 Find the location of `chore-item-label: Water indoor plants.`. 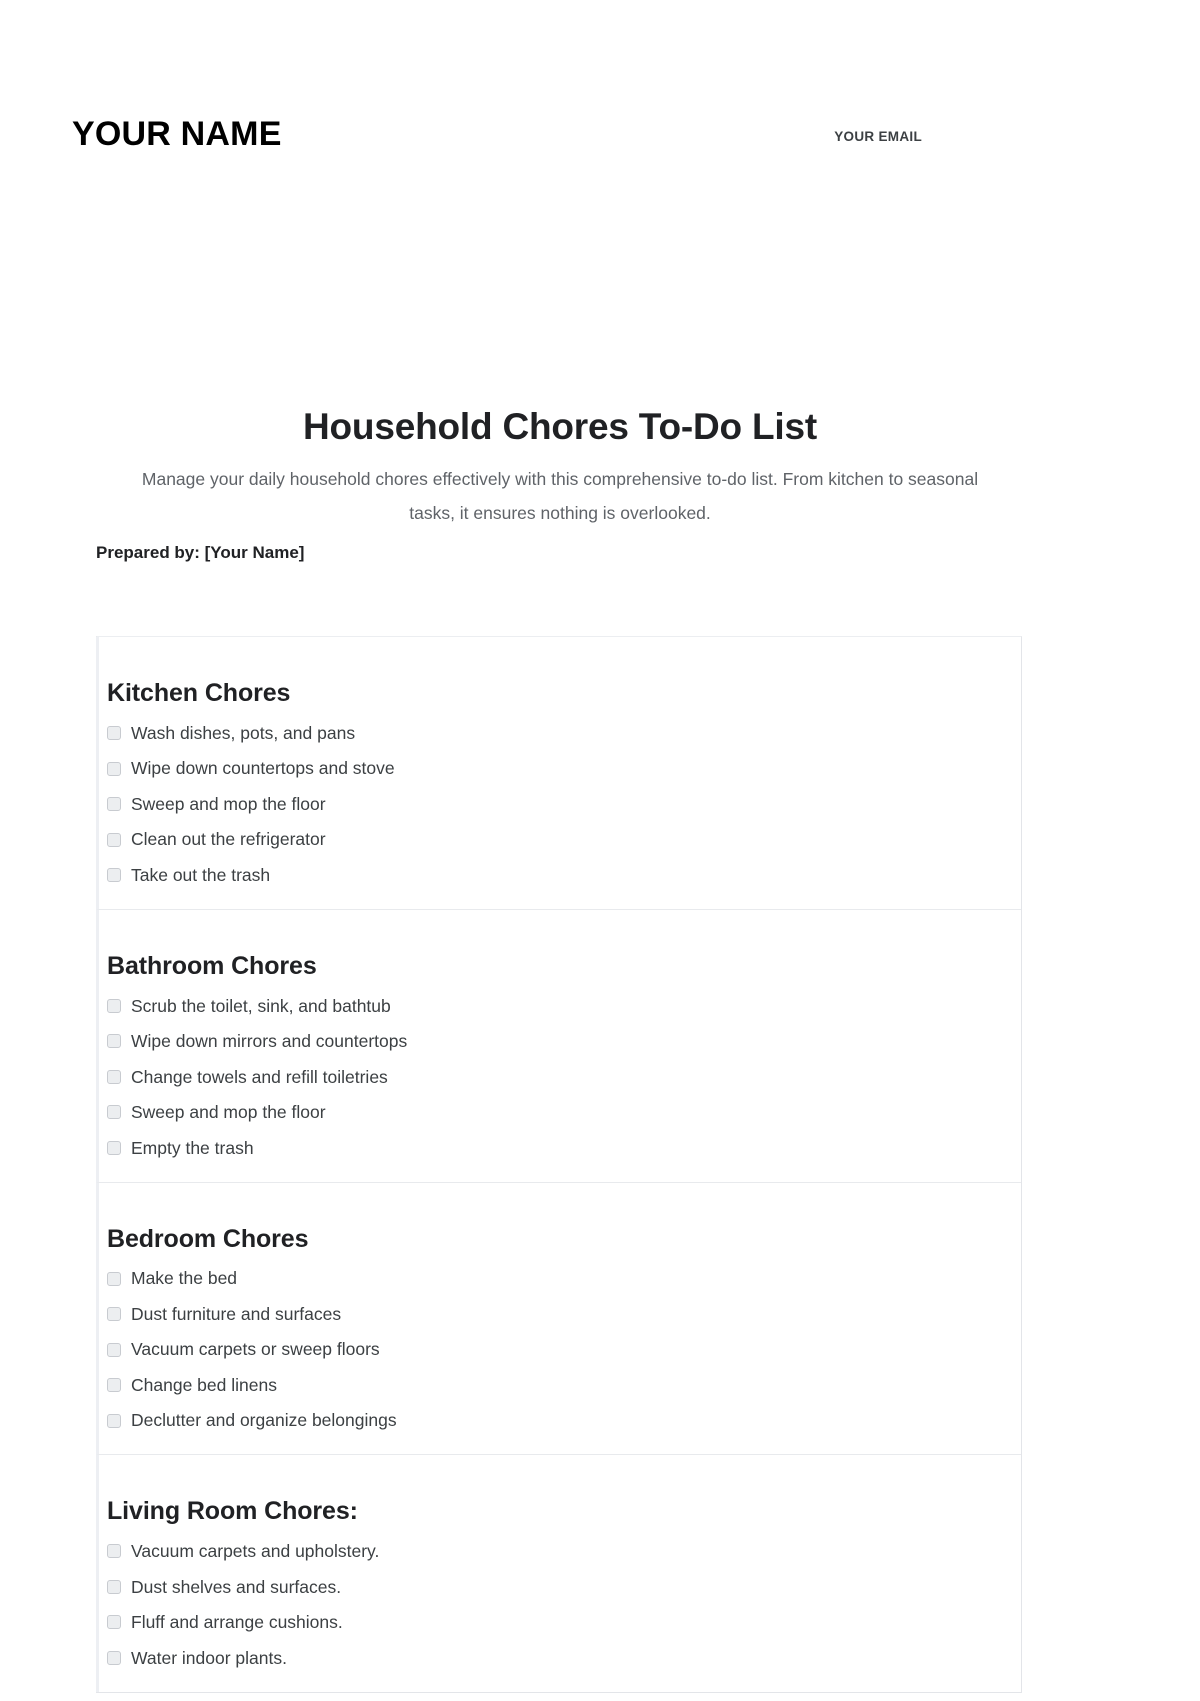

chore-item-label: Water indoor plants. is located at coordinates (209, 1657).